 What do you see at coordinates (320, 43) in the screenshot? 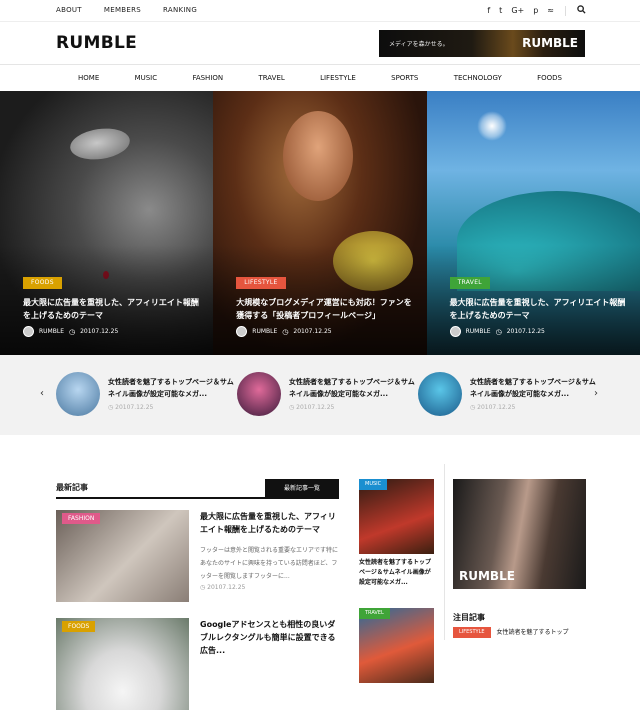
I see `site-header: RUMBLE メディアを森かせる。 RUMBLE` at bounding box center [320, 43].